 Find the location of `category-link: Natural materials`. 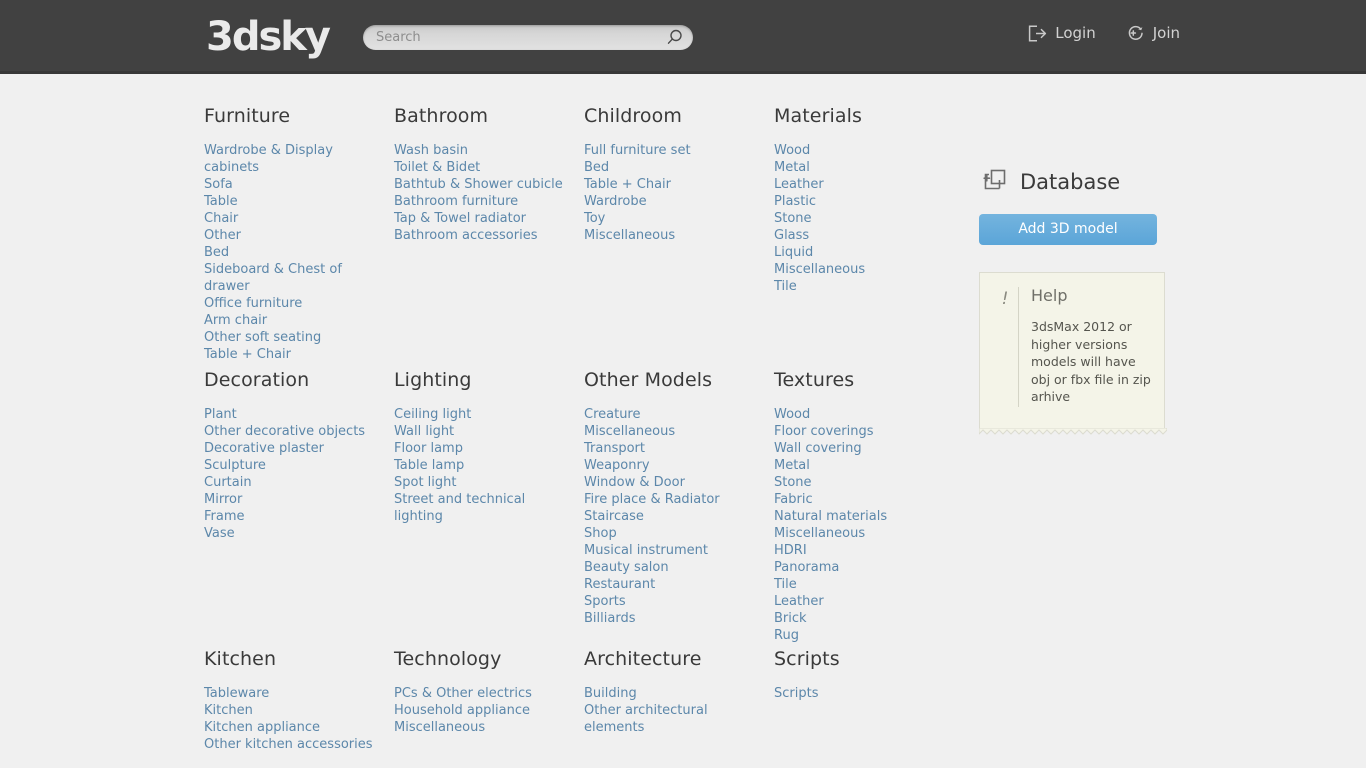

category-link: Natural materials is located at coordinates (862, 516).